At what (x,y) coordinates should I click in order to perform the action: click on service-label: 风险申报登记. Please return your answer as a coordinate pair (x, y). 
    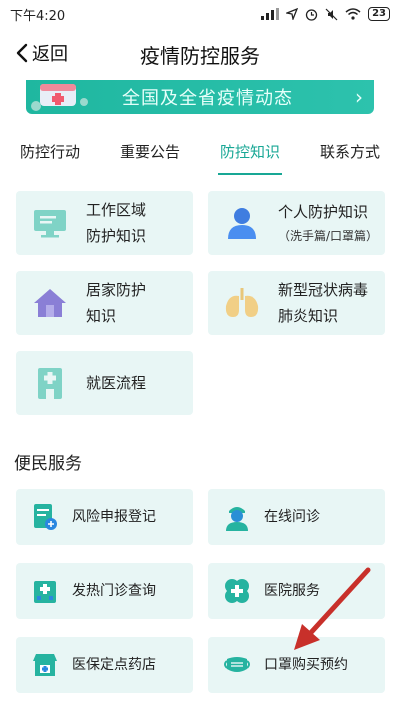
    Looking at the image, I should click on (114, 517).